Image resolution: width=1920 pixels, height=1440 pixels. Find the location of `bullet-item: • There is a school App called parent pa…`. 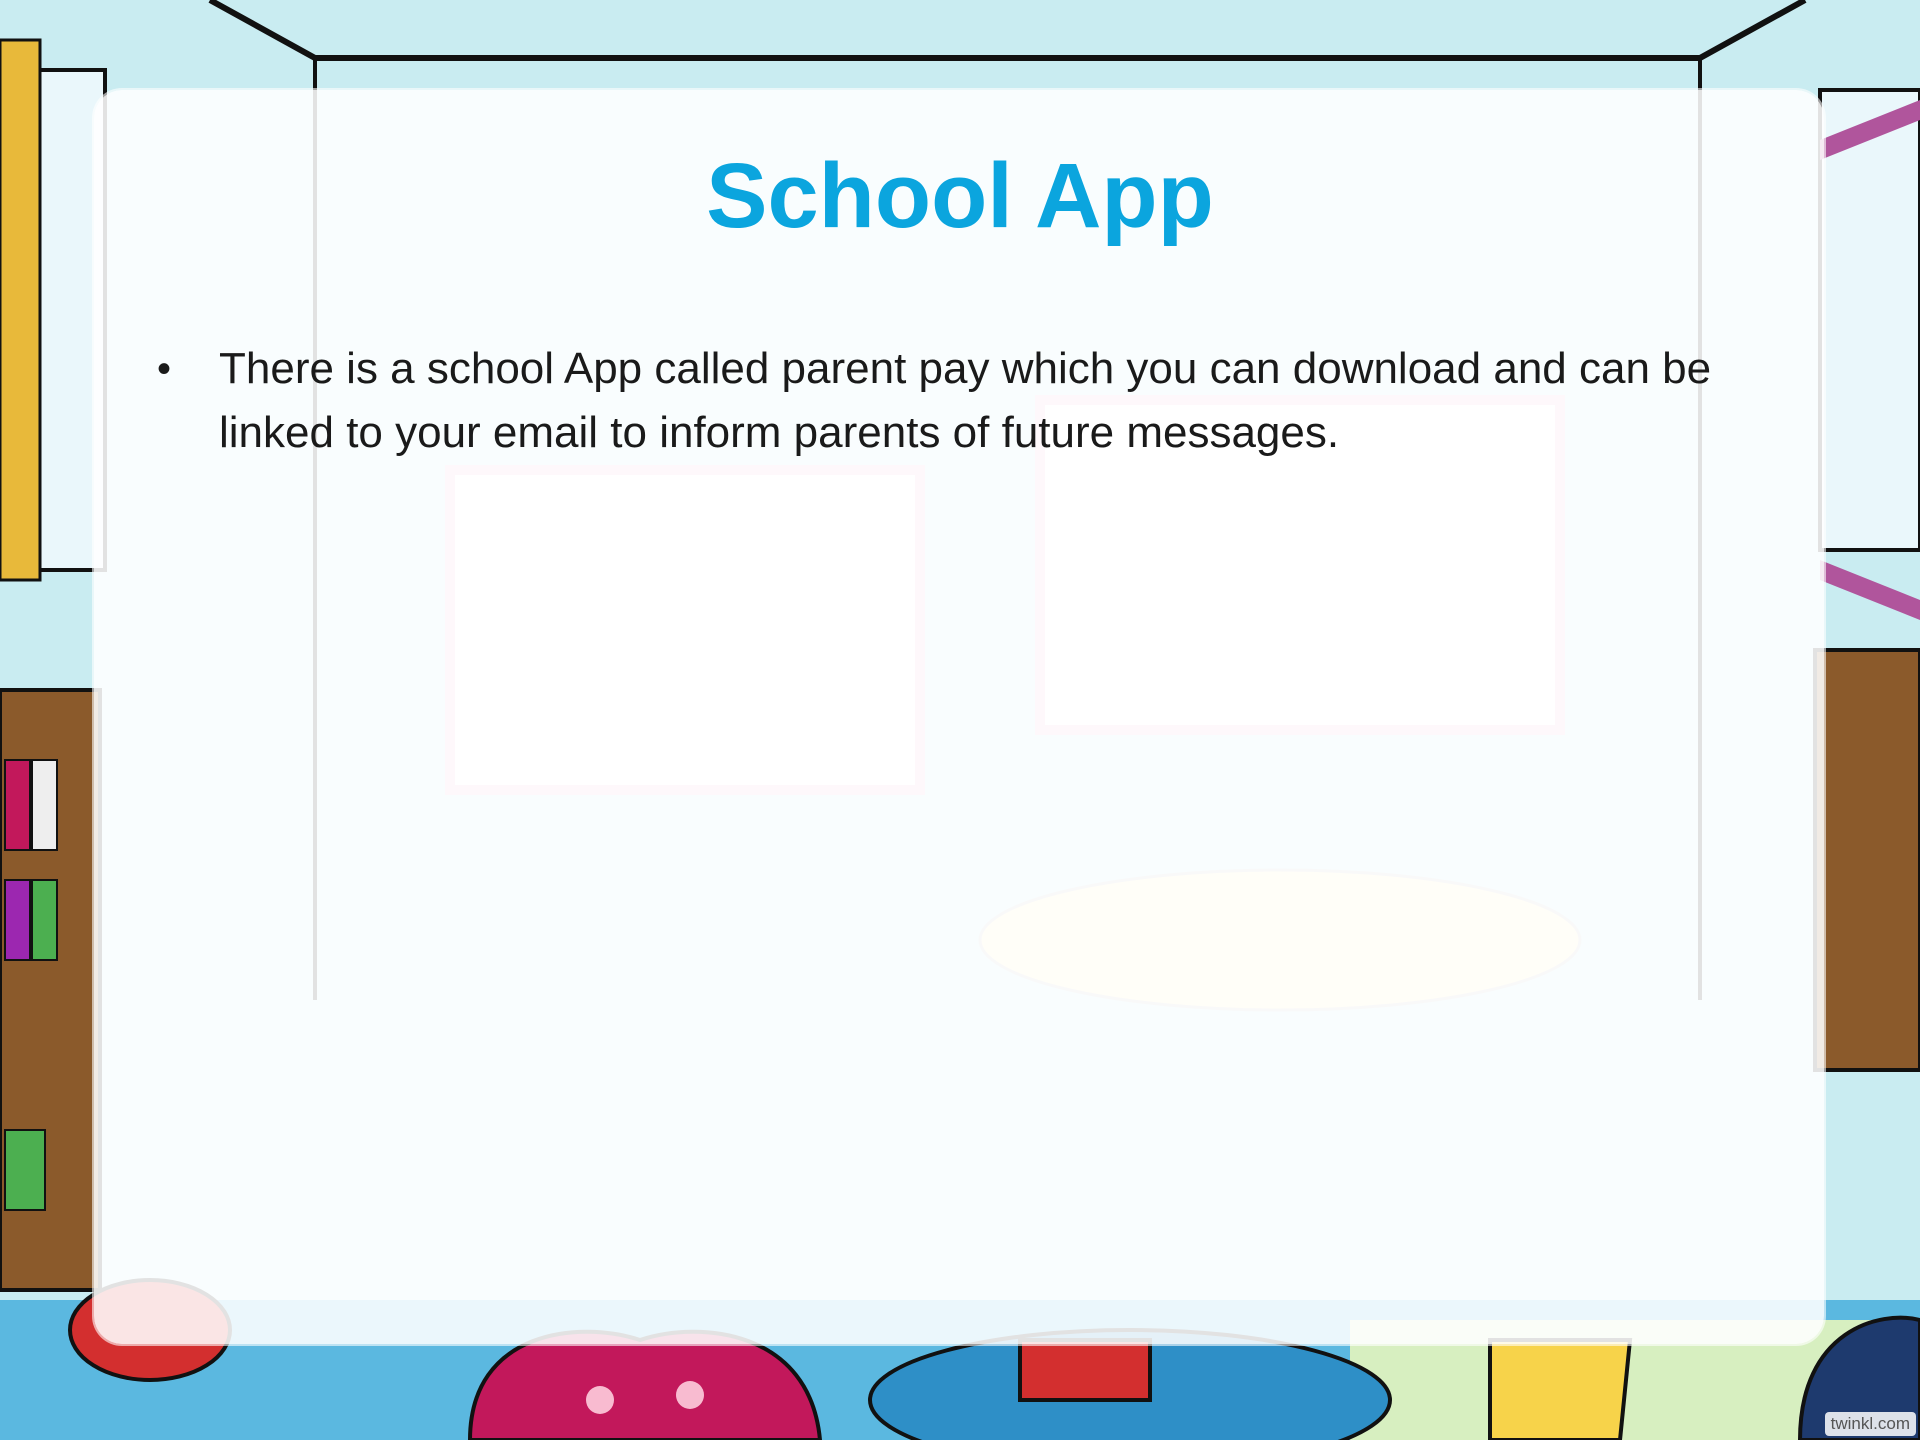

bullet-item: • There is a school App called parent pa… is located at coordinates (967, 401).